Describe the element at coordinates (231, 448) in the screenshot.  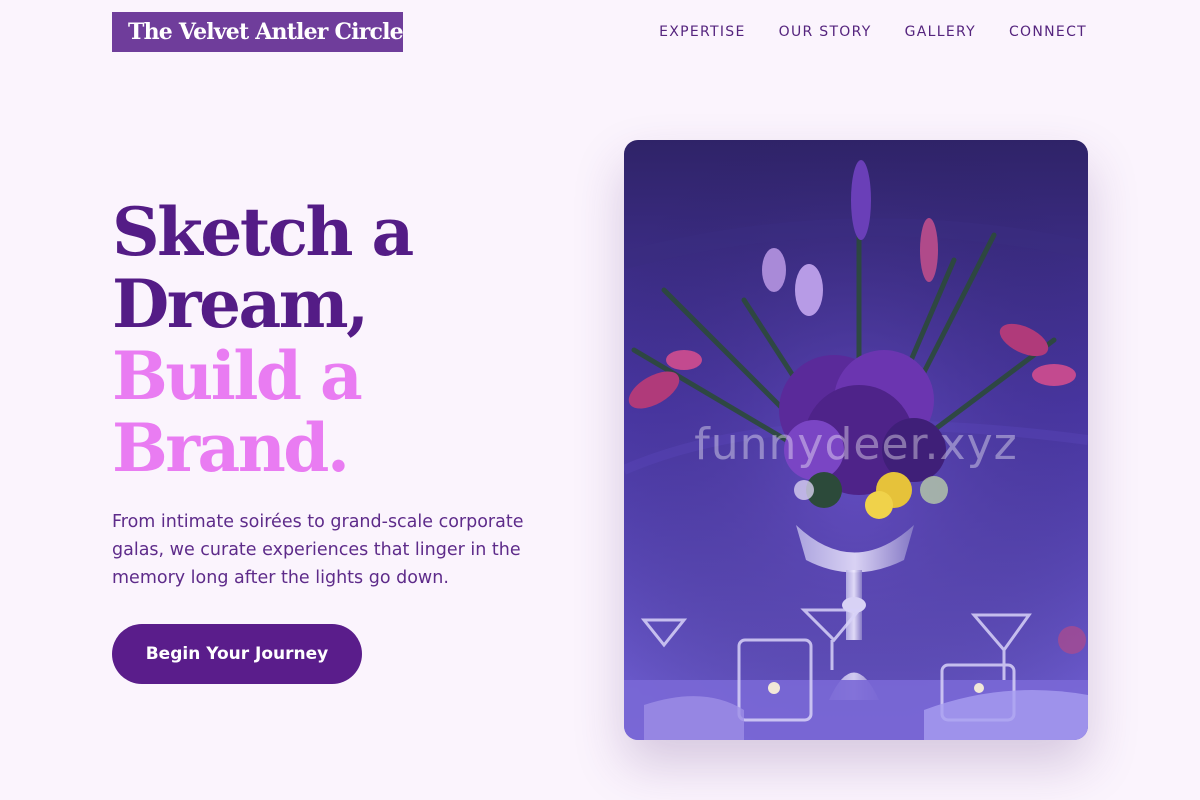
I see `headline-line-4: Brand.` at that location.